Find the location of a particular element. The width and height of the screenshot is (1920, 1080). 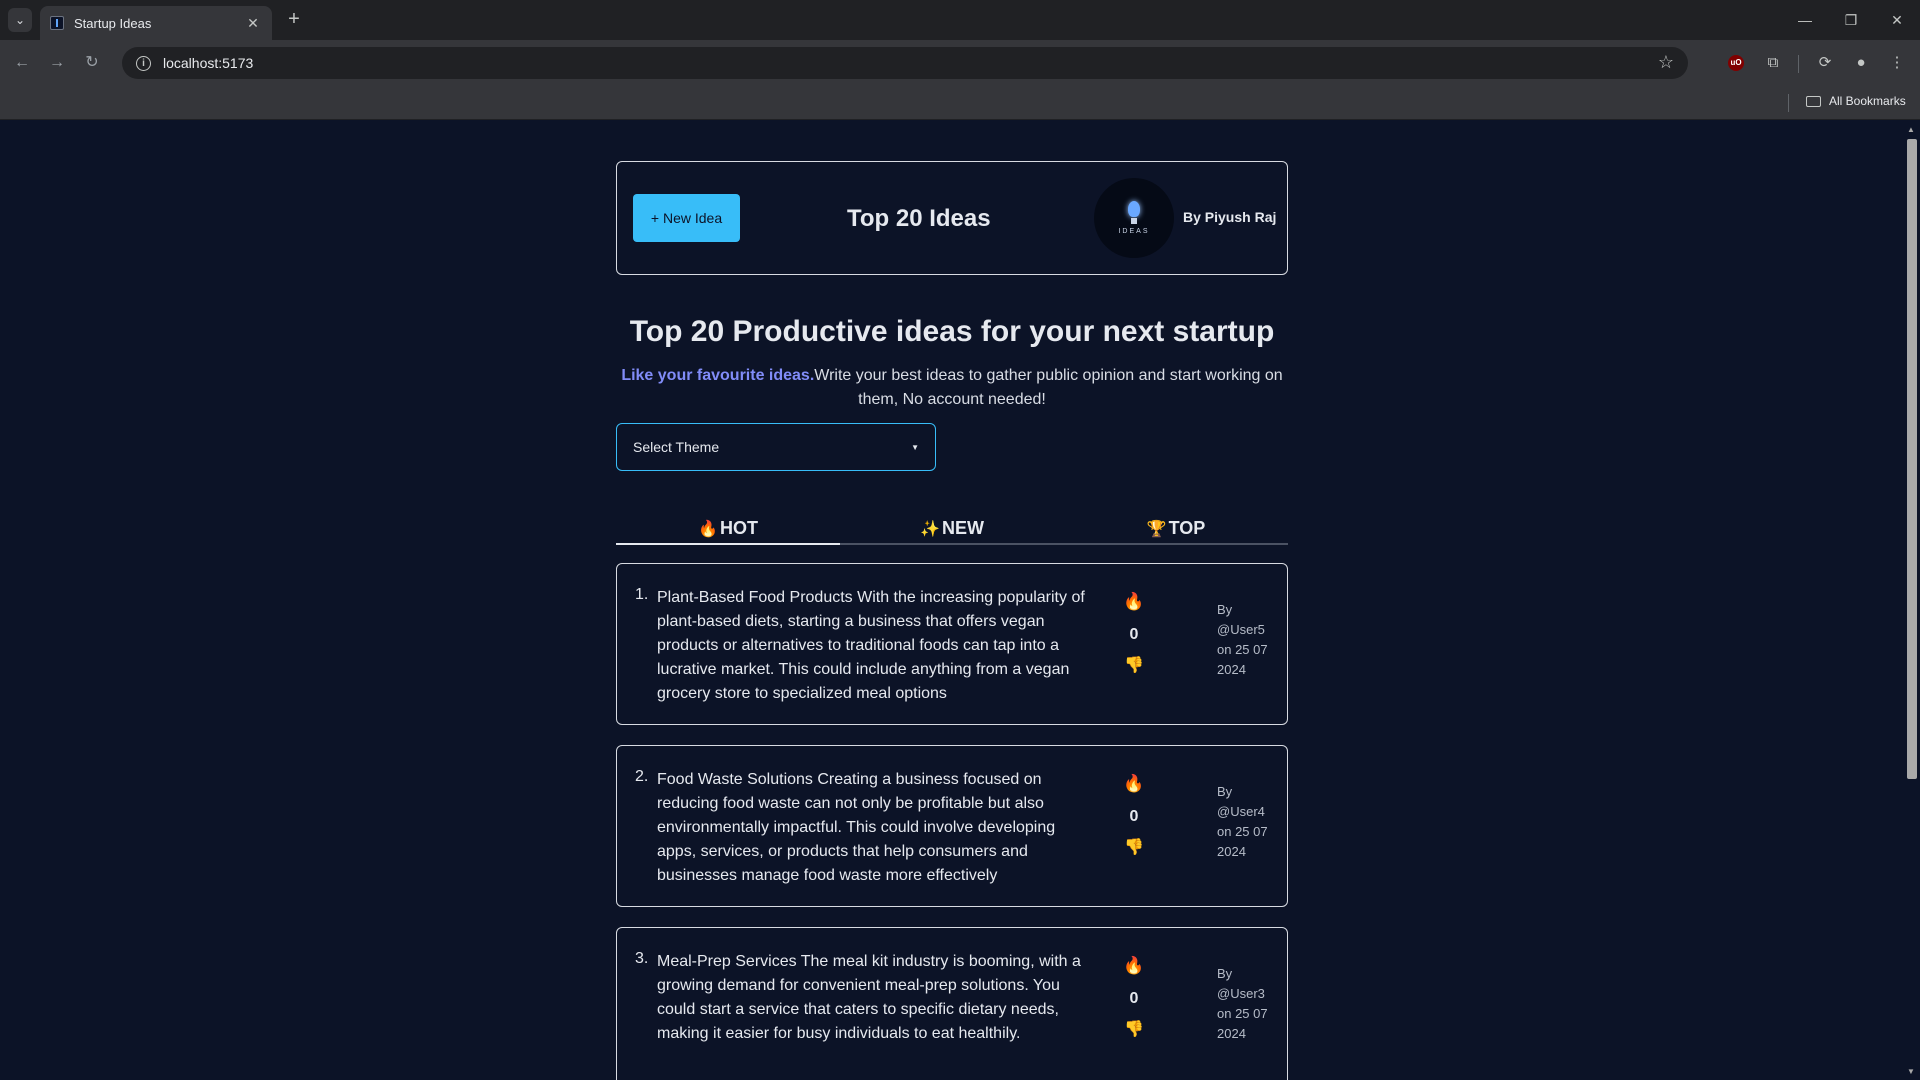

idea-meta: By @User3 on 25 07 2024 is located at coordinates (1242, 1003).